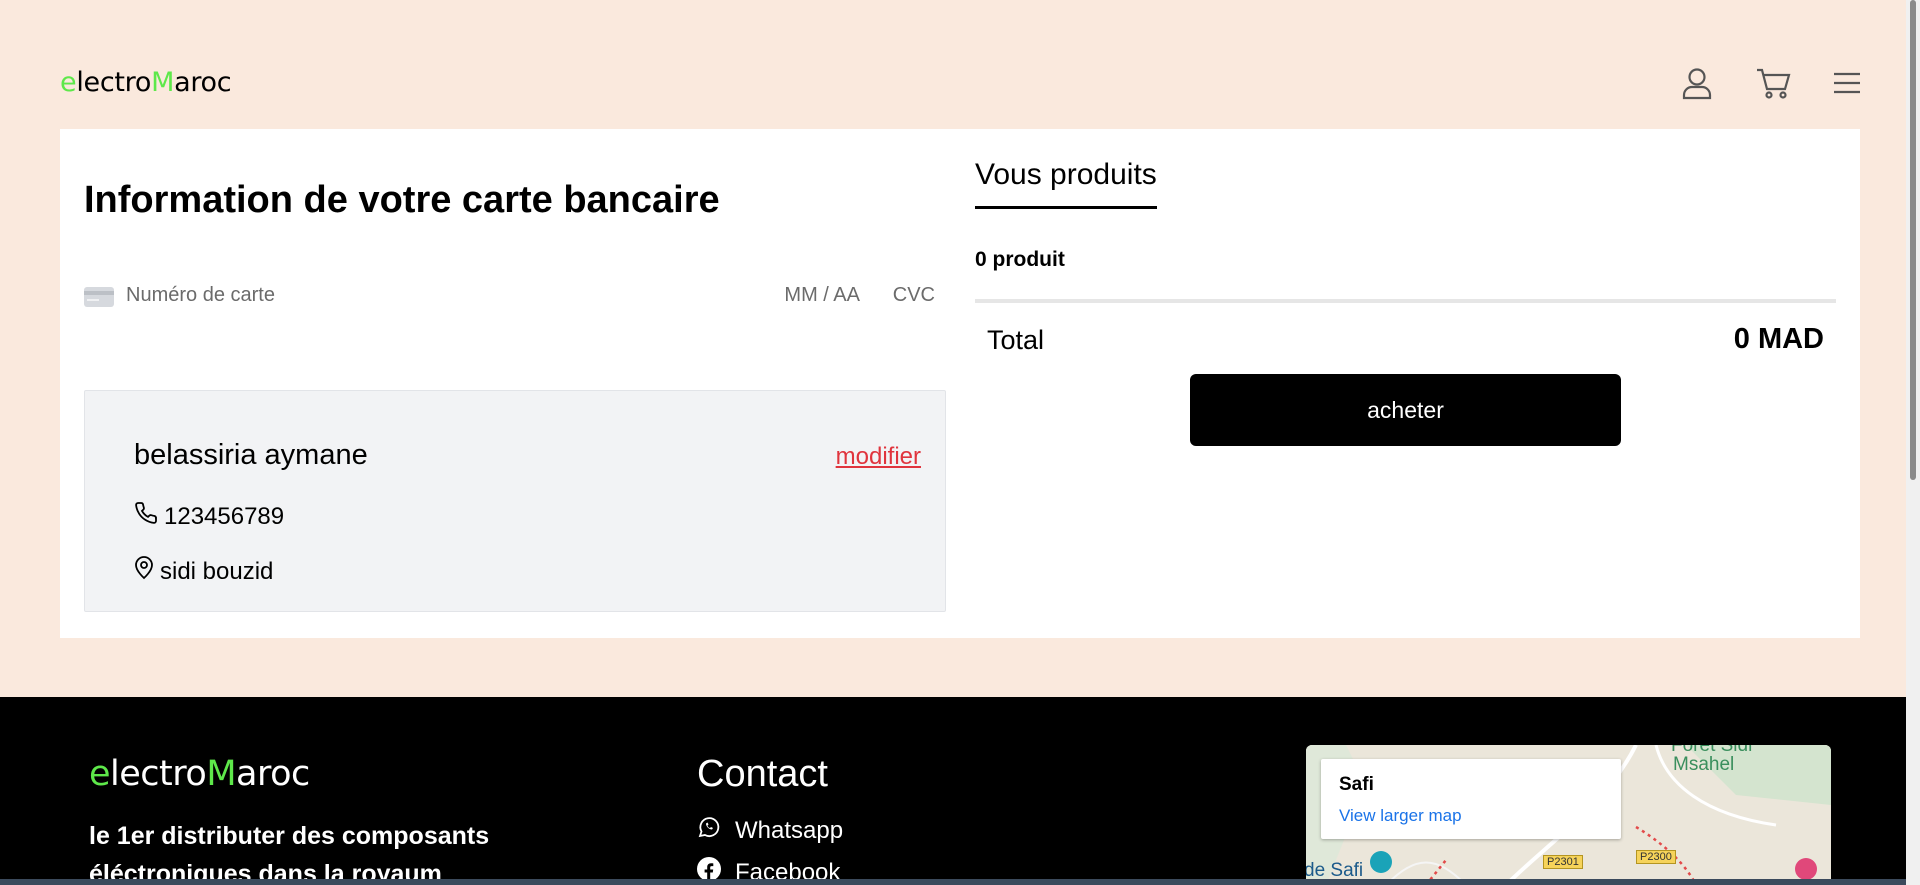 The width and height of the screenshot is (1920, 885). I want to click on map-info-box: Safi View larger map, so click(1471, 799).